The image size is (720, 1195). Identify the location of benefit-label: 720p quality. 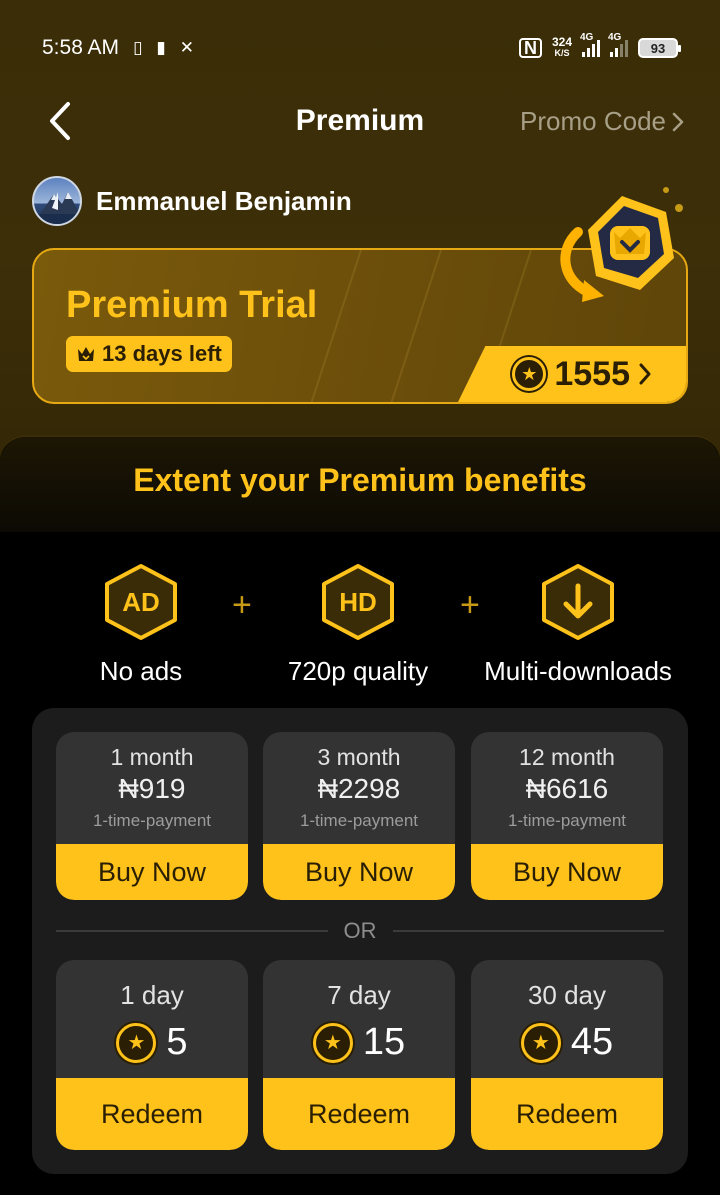
(358, 671).